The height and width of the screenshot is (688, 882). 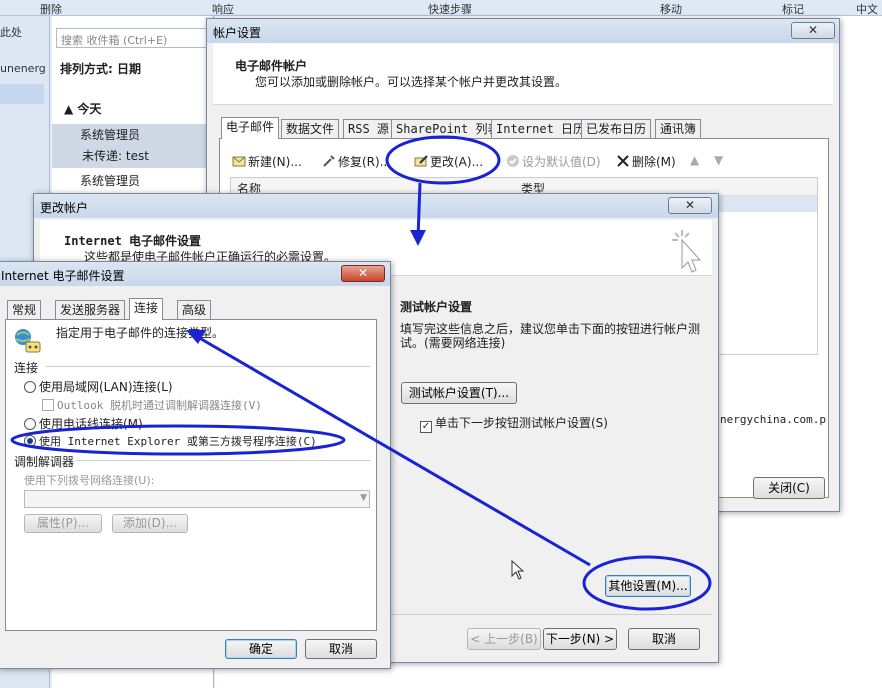 I want to click on phone-line-radio: 使用电话线连接(M), so click(x=83, y=423).